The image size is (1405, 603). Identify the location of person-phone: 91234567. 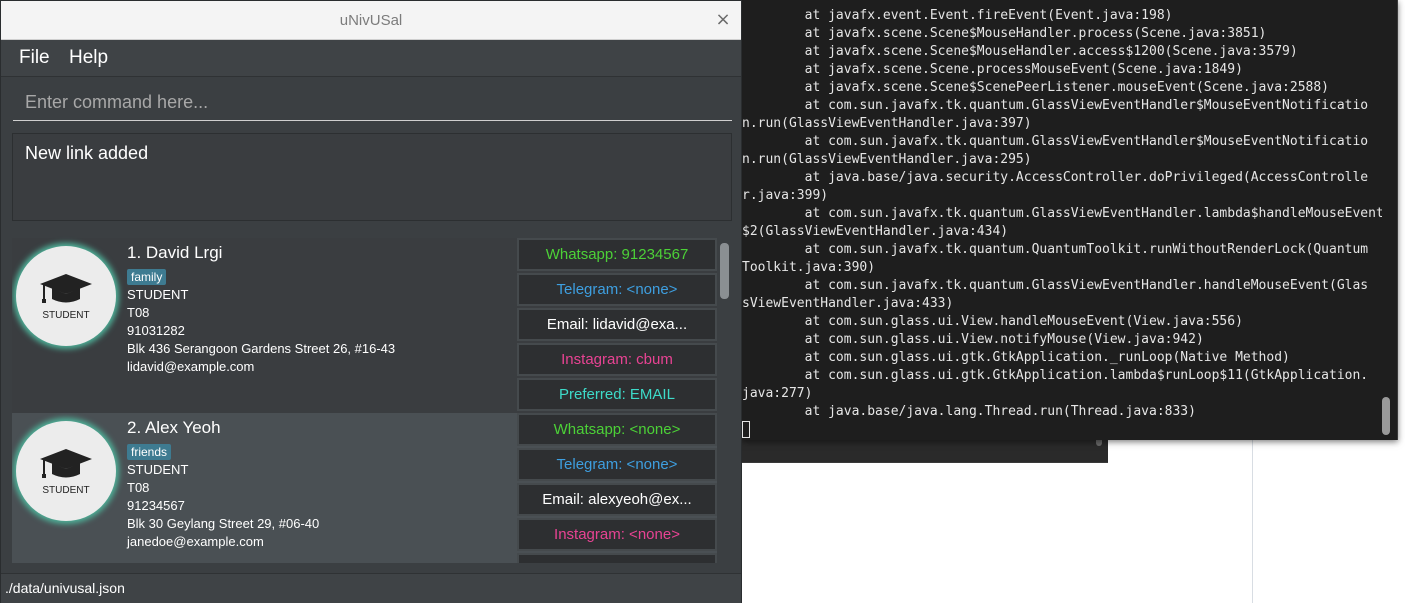
(156, 505).